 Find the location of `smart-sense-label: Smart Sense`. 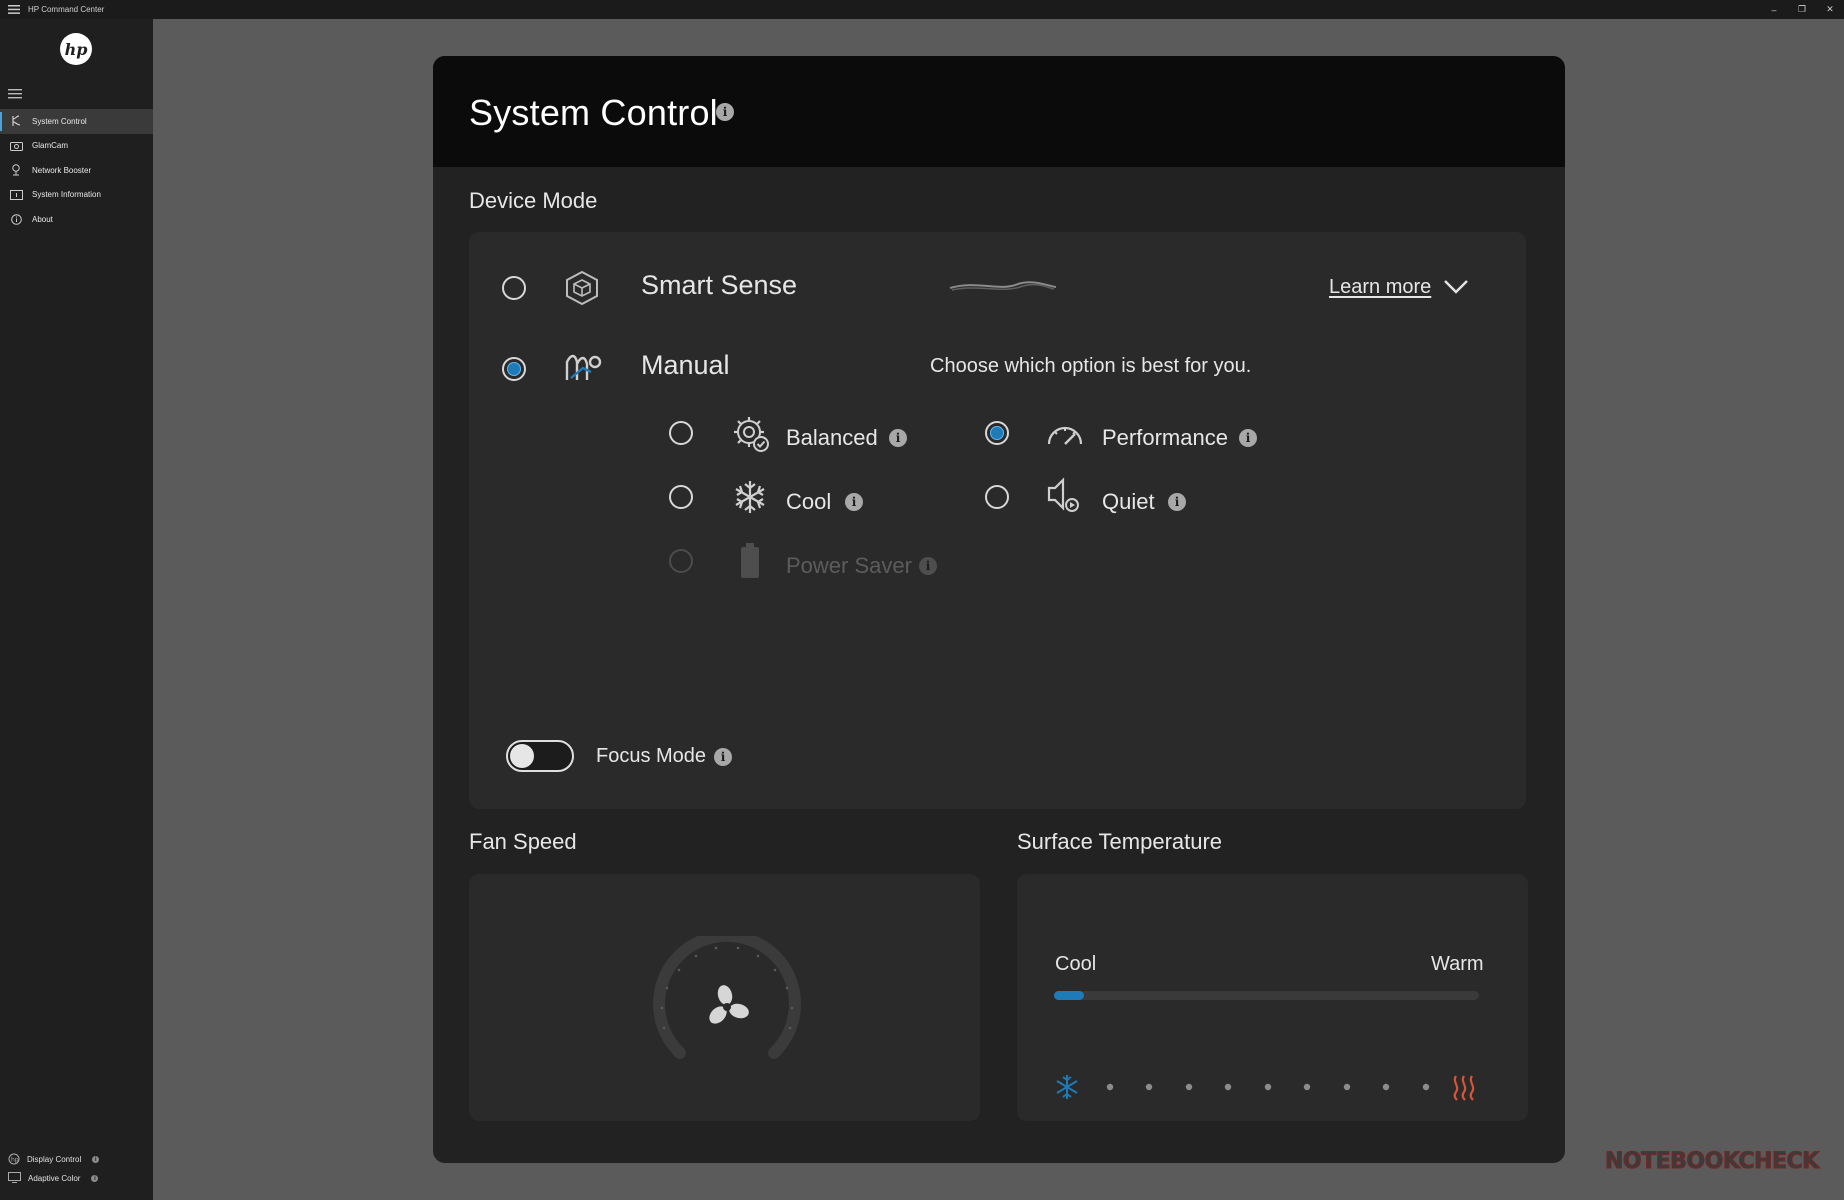

smart-sense-label: Smart Sense is located at coordinates (719, 285).